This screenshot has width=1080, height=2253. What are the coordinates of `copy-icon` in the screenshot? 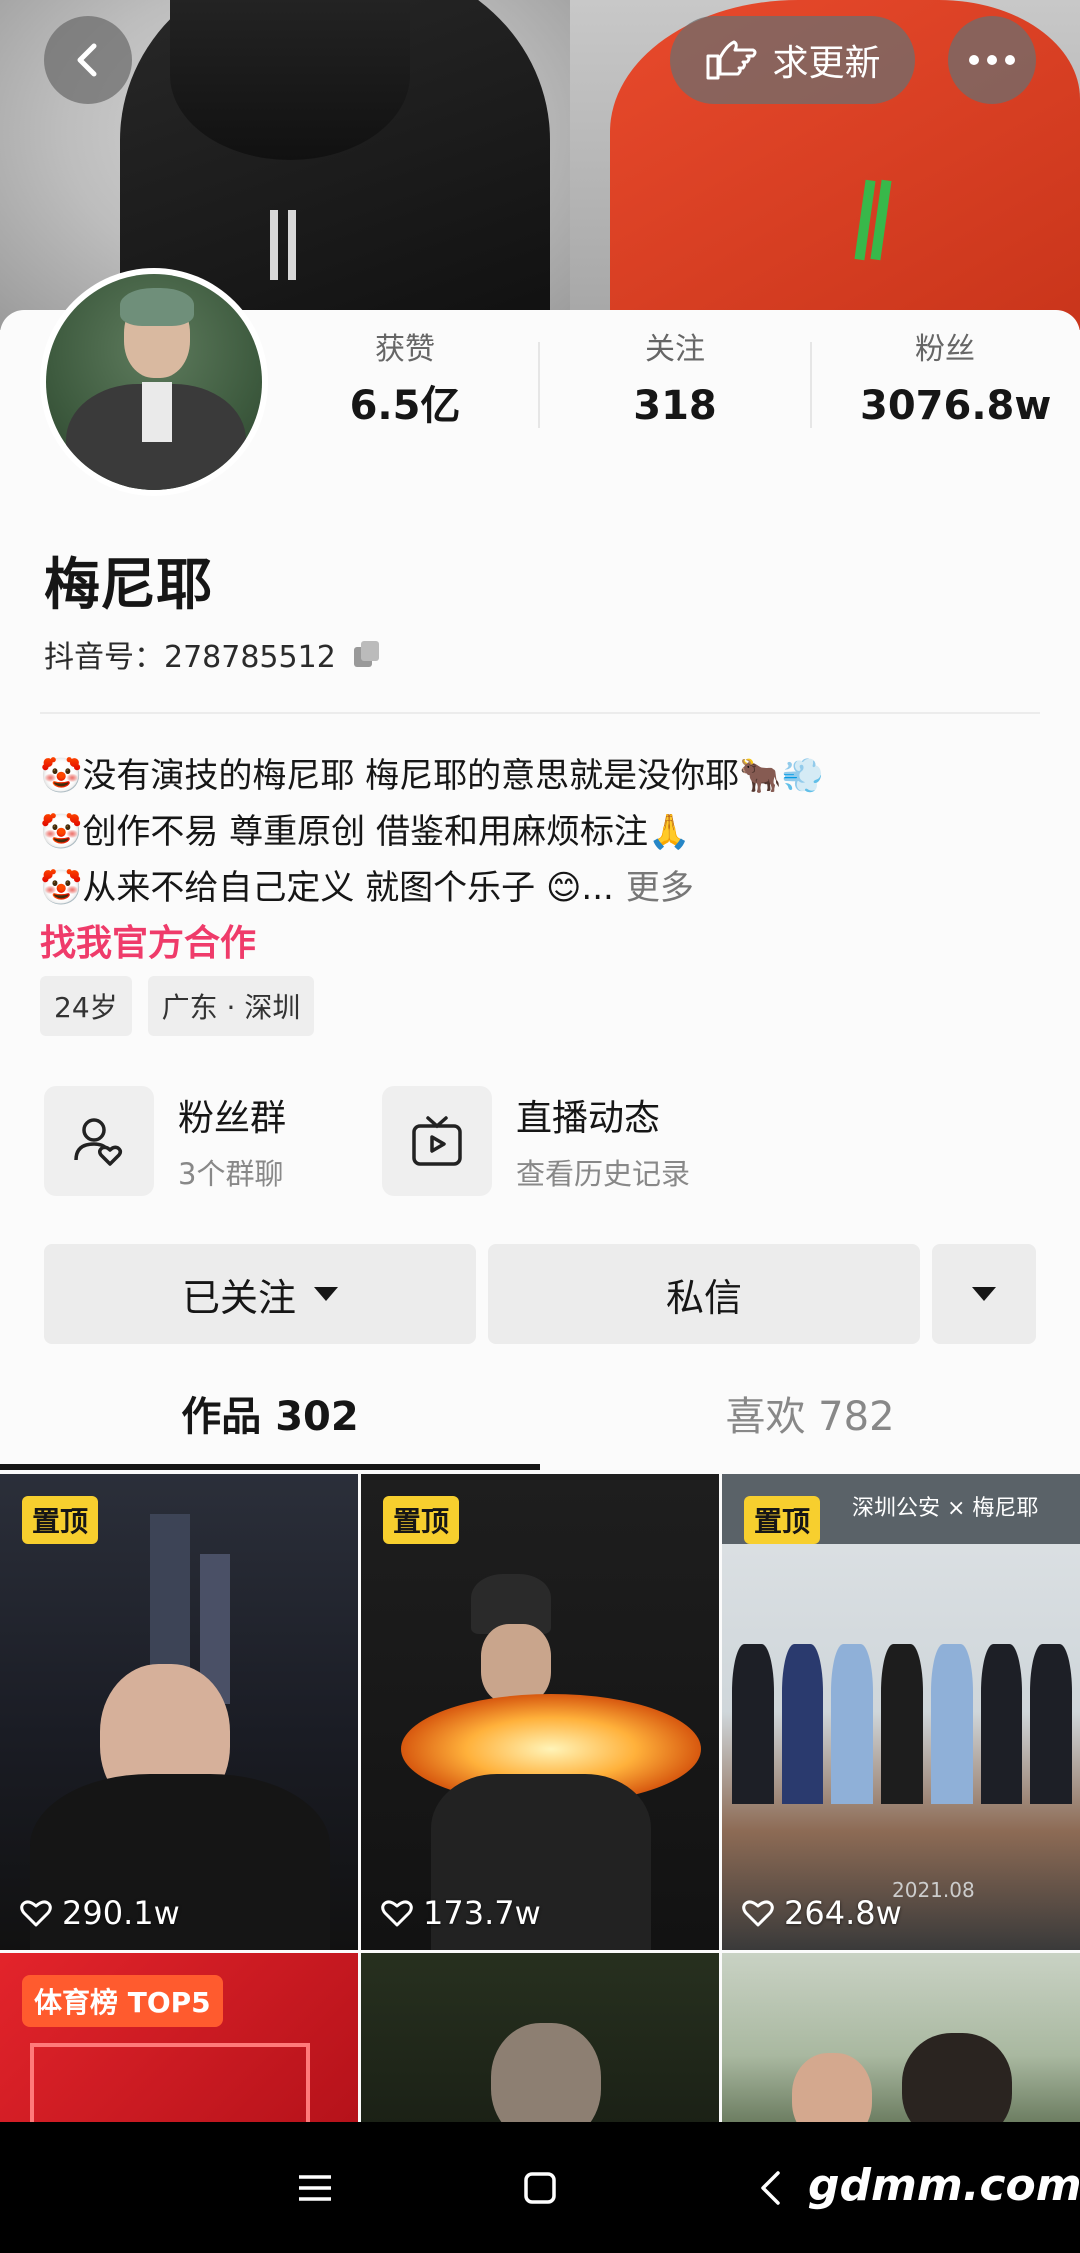 It's located at (367, 654).